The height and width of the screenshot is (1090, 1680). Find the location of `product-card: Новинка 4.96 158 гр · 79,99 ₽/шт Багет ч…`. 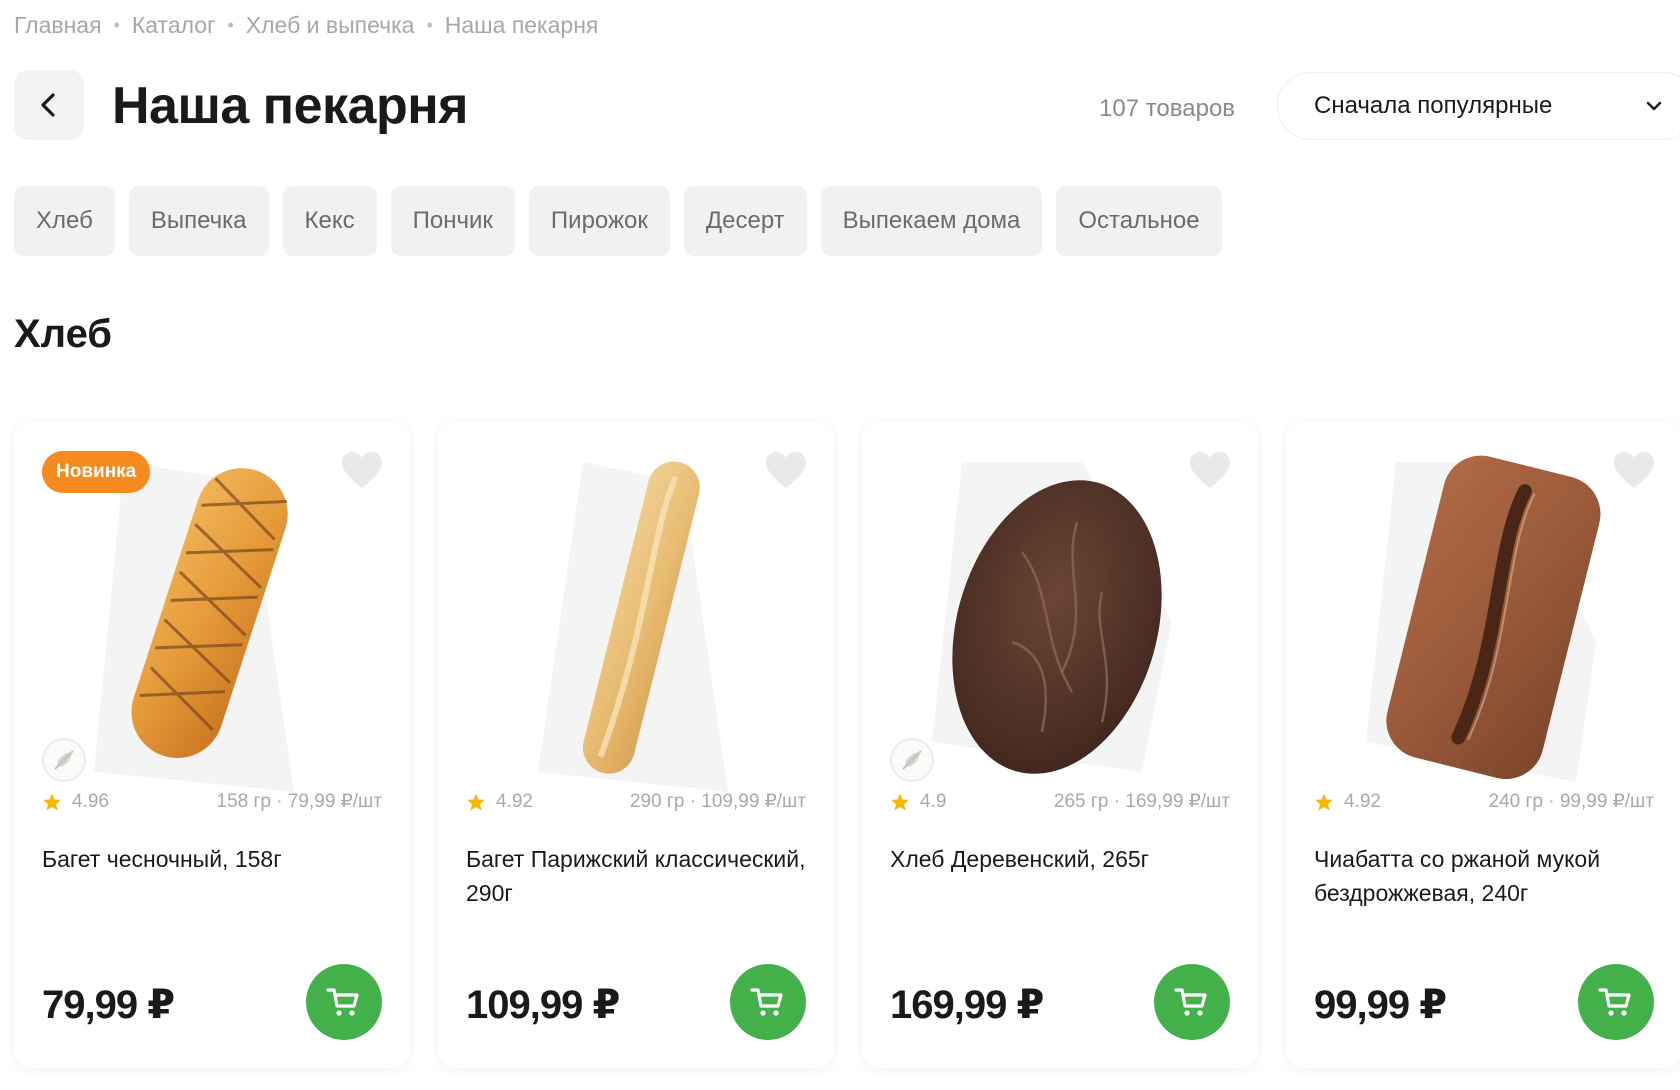

product-card: Новинка 4.96 158 гр · 79,99 ₽/шт Багет ч… is located at coordinates (212, 745).